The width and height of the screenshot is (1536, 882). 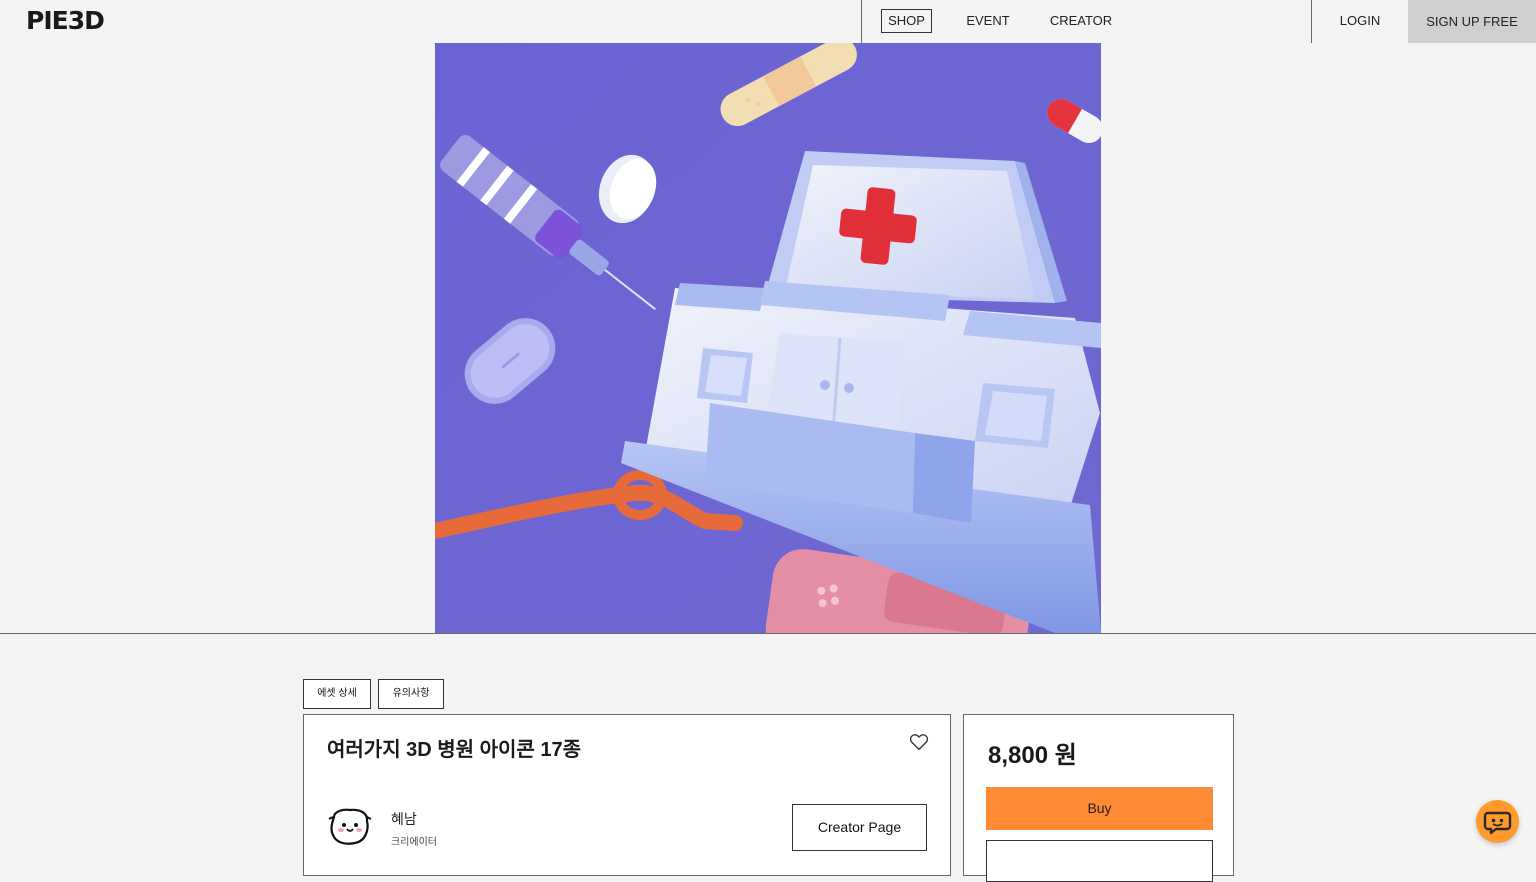 I want to click on purchase-card: 8,800 원 Buy, so click(x=1098, y=798).